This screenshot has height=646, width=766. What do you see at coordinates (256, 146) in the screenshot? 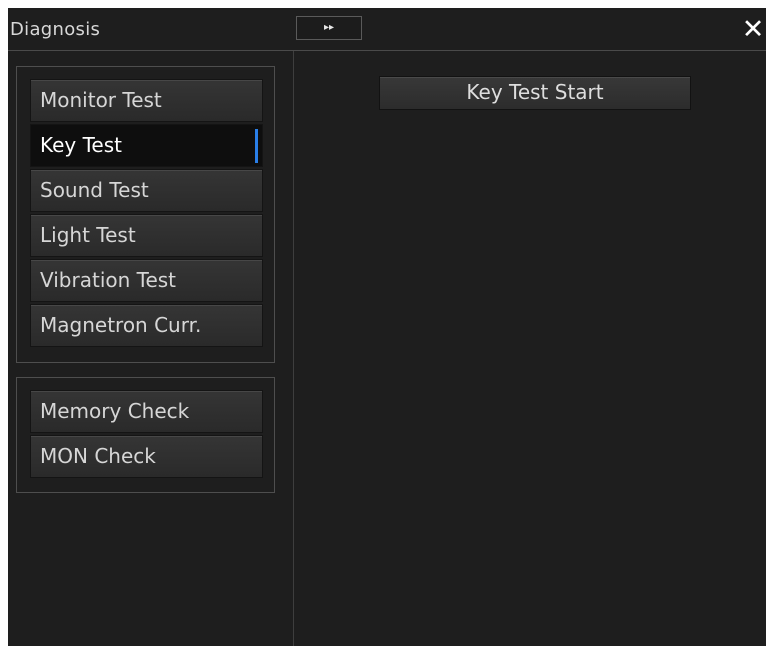
I see `active-indicator` at bounding box center [256, 146].